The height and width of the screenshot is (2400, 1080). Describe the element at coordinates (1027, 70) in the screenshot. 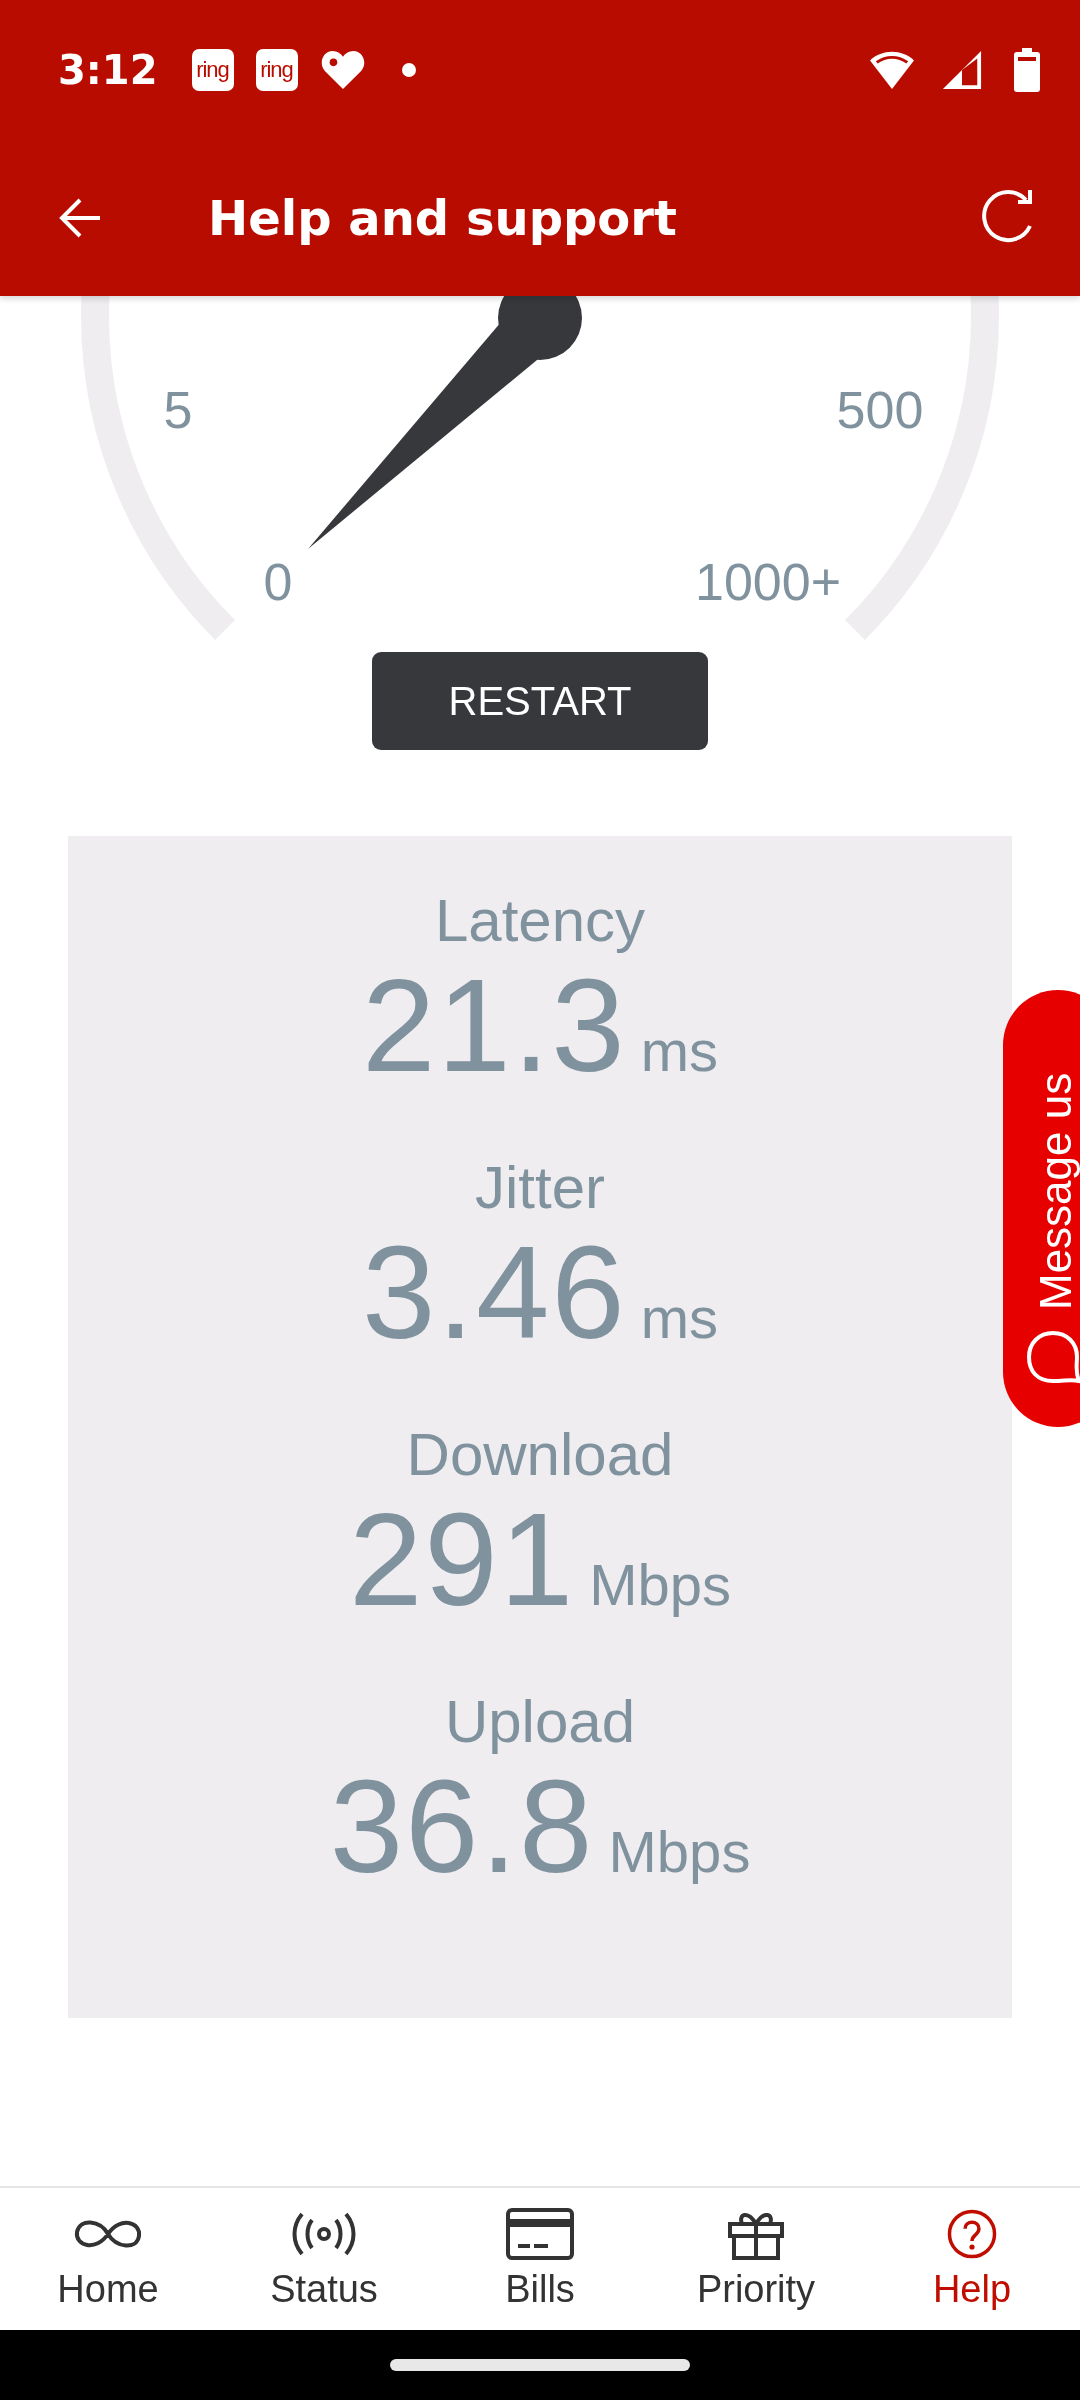

I see `battery-icon` at that location.